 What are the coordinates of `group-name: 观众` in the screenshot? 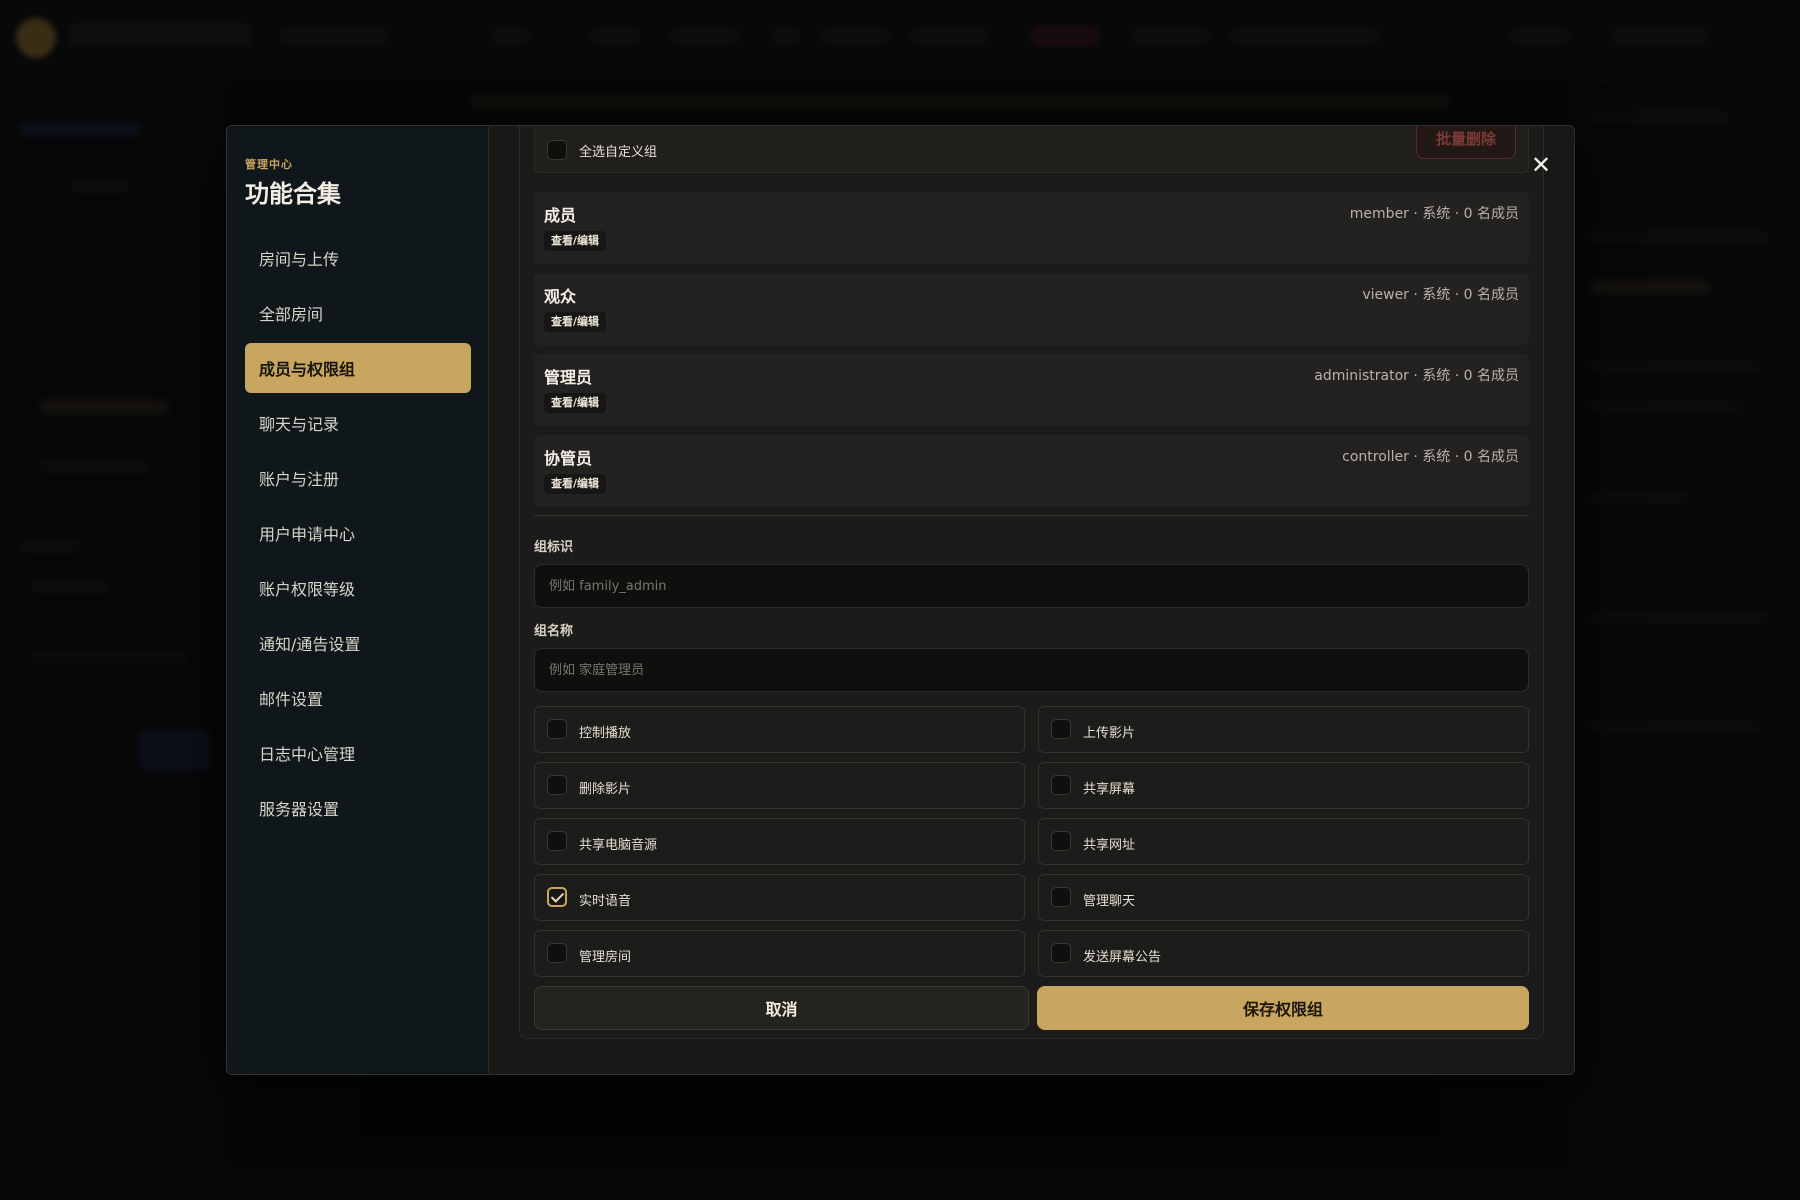 It's located at (560, 296).